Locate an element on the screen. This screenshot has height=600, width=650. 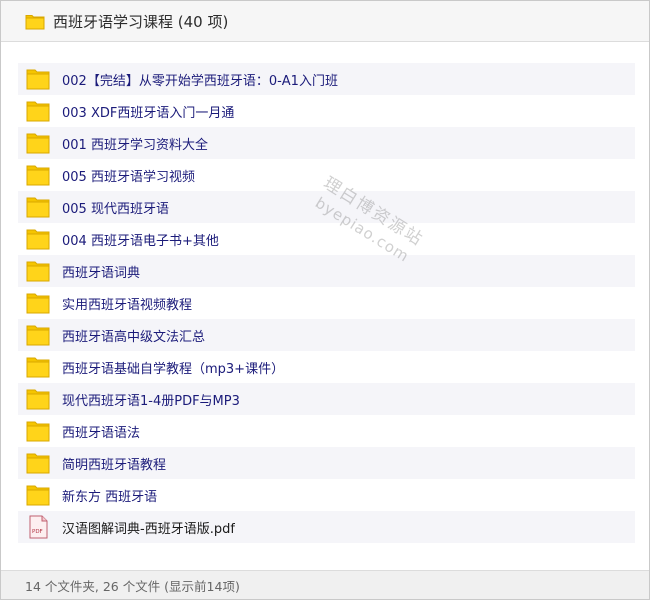
folder-row: 西班牙语语法 is located at coordinates (326, 431).